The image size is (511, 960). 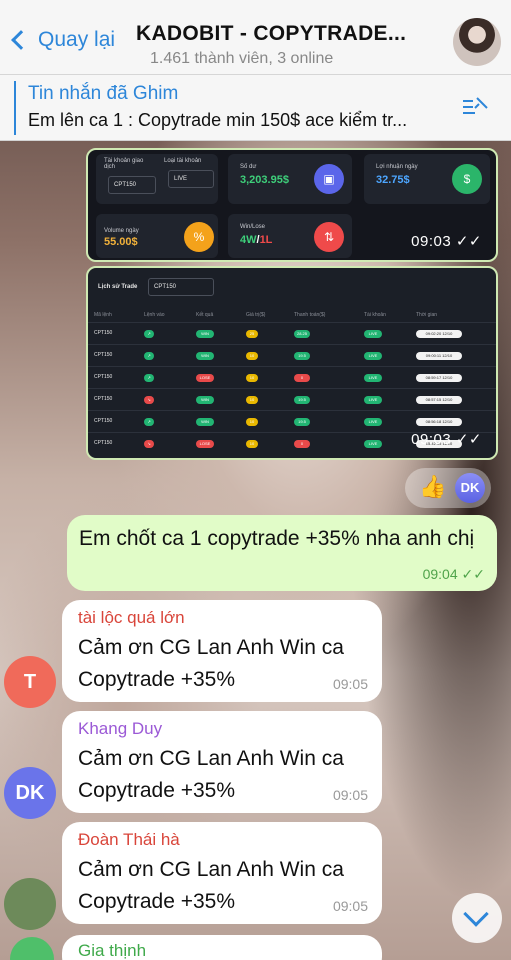 I want to click on balance-card: Số dư 3,203.95$ ▣, so click(x=290, y=179).